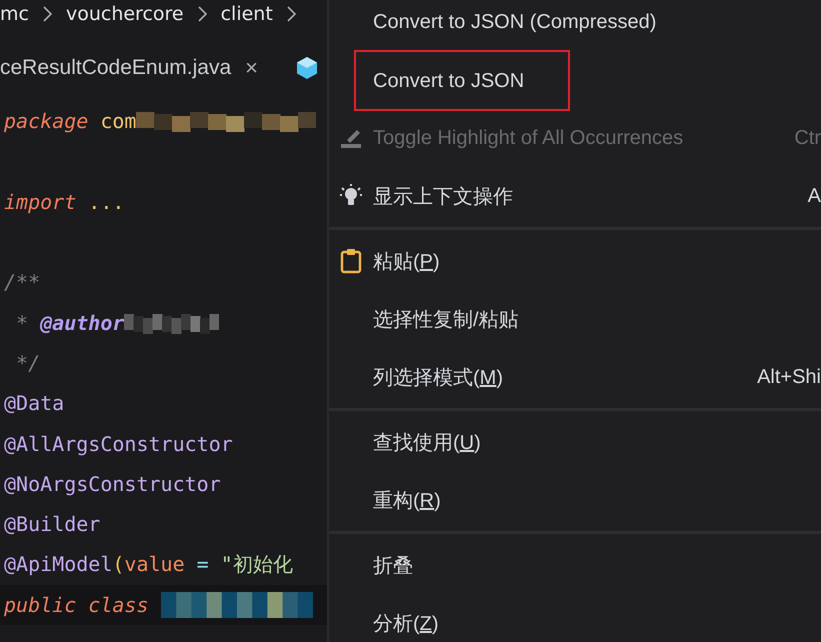 Image resolution: width=821 pixels, height=642 pixels. What do you see at coordinates (34, 403) in the screenshot?
I see `code-line: @Data` at bounding box center [34, 403].